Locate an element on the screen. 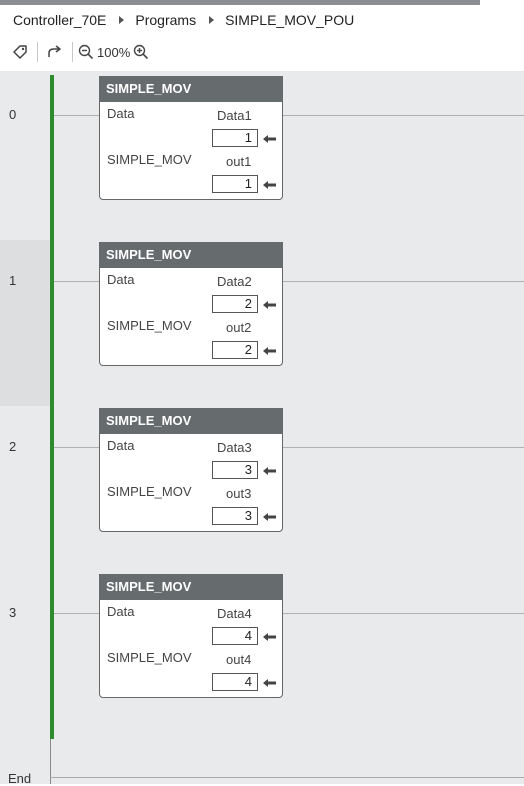 This screenshot has height=786, width=524. zoom-out-icon is located at coordinates (86, 52).